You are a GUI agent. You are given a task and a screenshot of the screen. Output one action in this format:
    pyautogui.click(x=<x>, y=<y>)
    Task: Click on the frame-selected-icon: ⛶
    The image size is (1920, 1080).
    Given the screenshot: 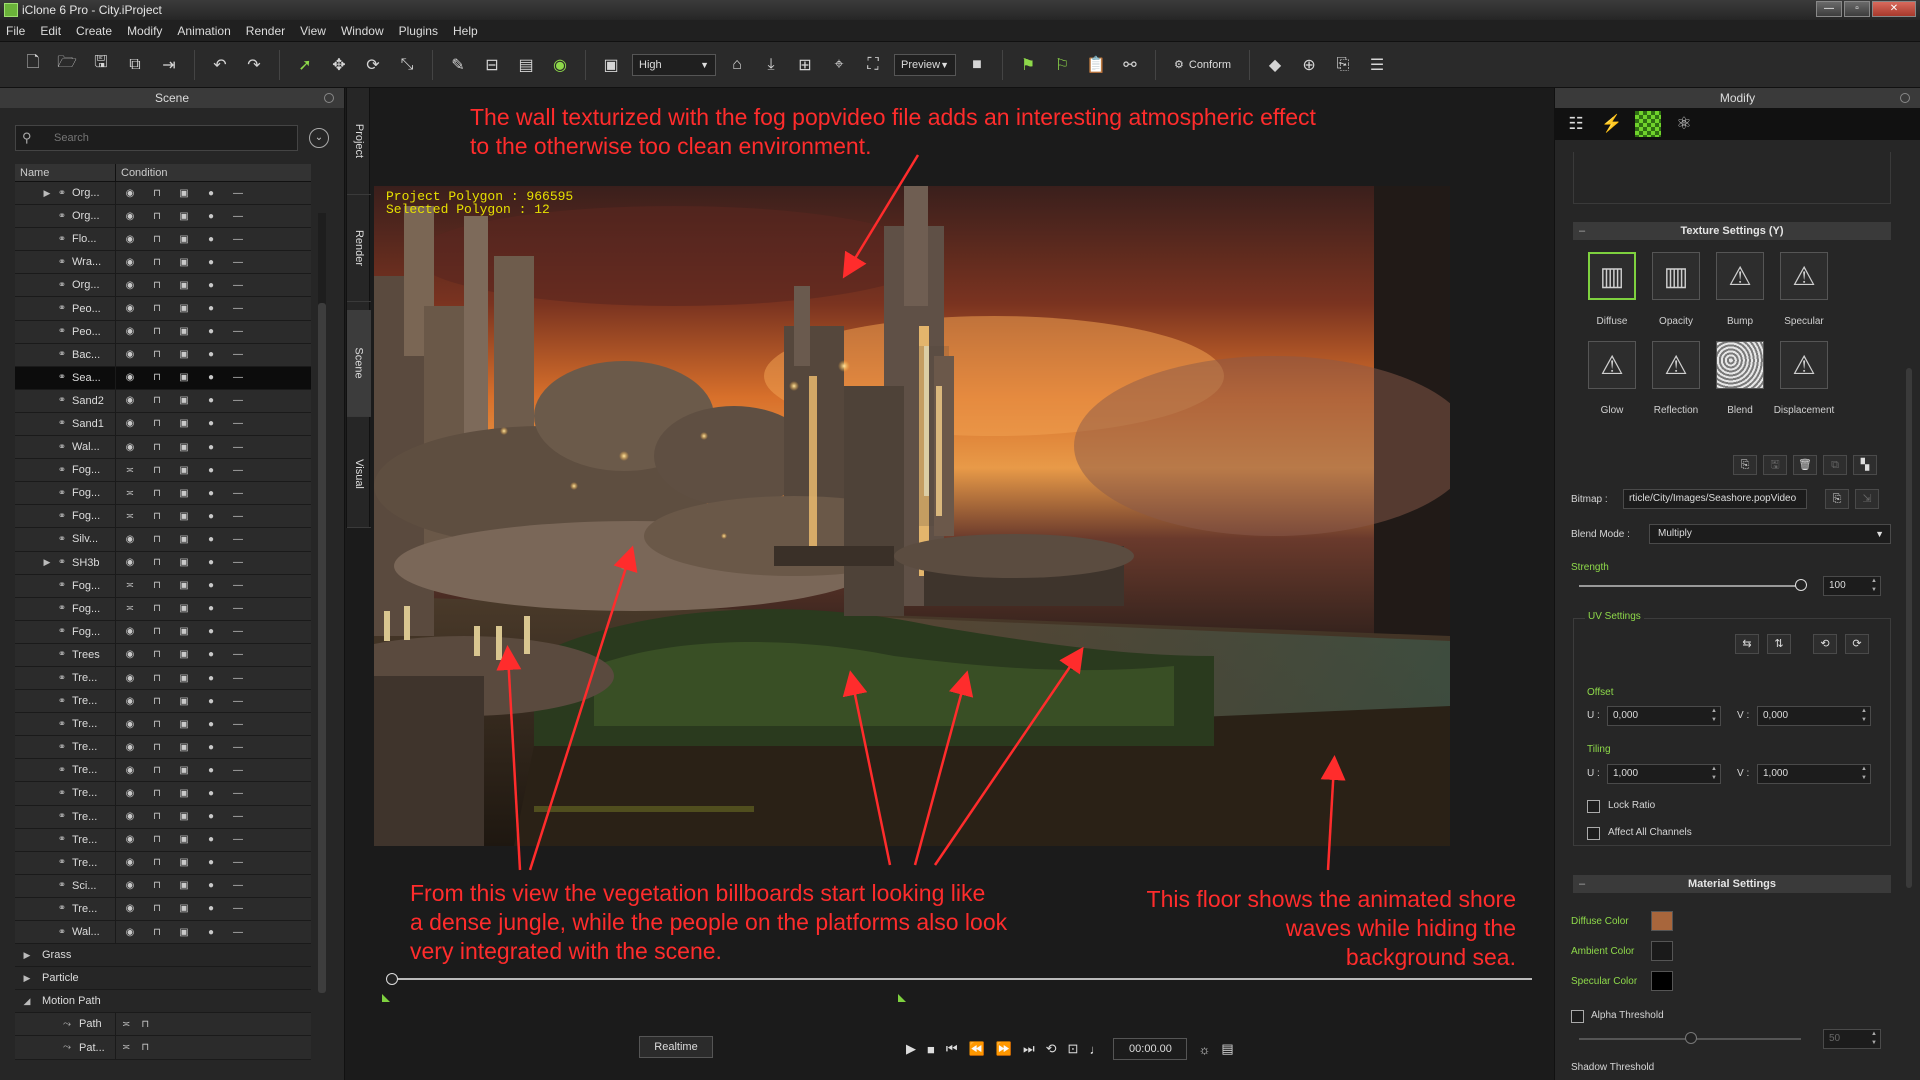 What is the action you would take?
    pyautogui.click(x=873, y=65)
    